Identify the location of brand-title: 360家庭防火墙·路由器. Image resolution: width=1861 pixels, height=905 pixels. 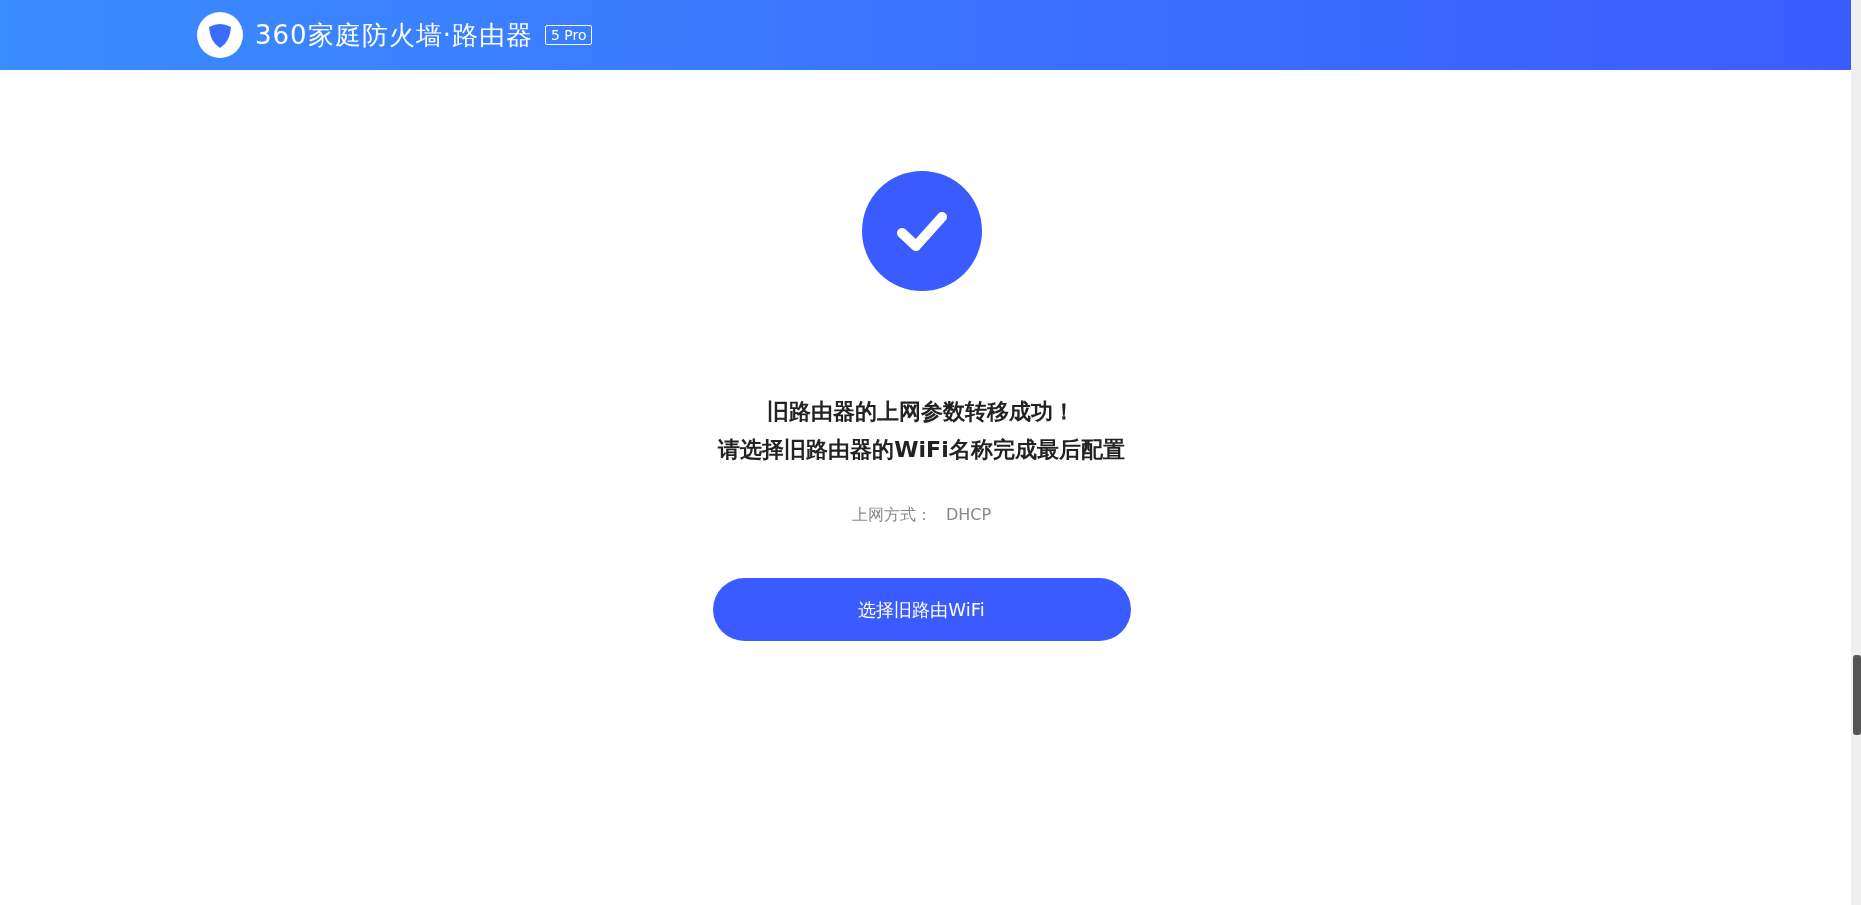
(394, 35).